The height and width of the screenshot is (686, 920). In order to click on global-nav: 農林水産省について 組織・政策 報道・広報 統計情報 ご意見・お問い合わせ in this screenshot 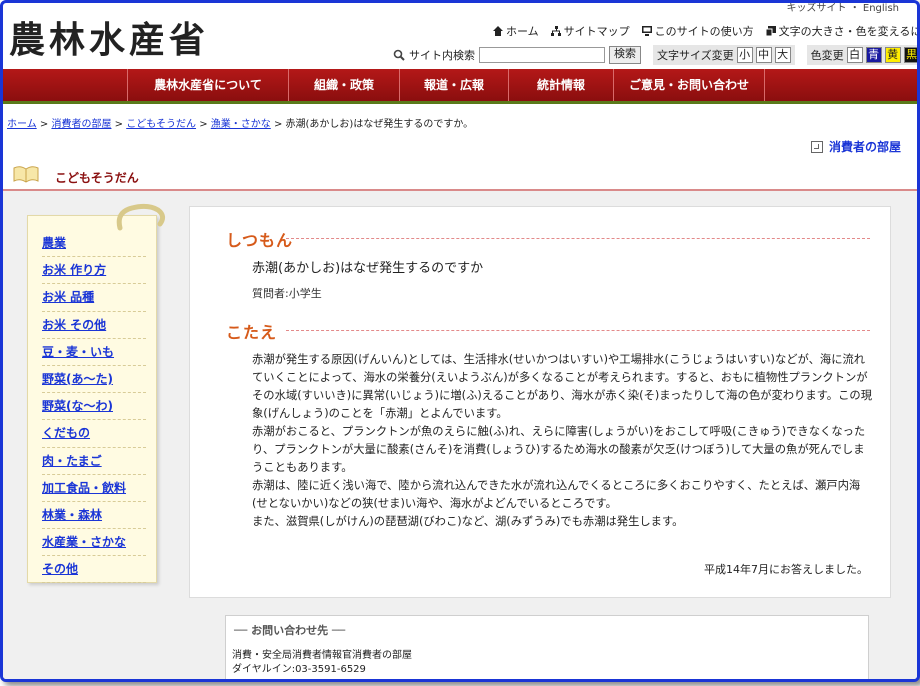, I will do `click(460, 86)`.